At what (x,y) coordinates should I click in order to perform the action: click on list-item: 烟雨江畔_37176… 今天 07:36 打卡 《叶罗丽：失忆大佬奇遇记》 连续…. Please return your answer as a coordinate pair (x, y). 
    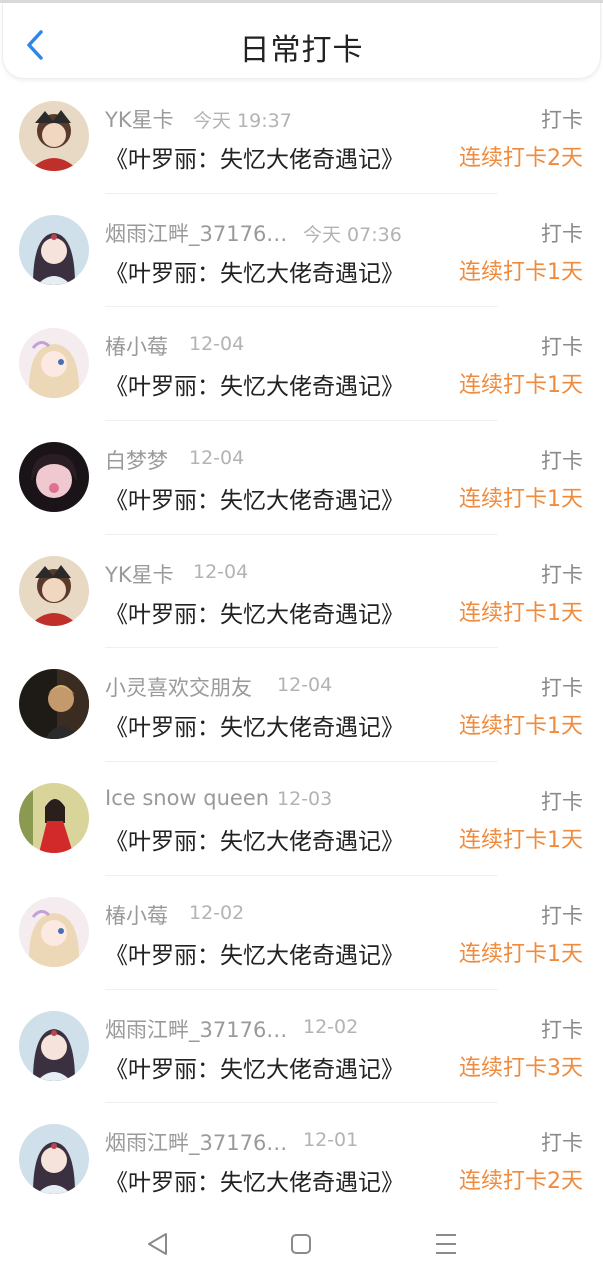
    Looking at the image, I should click on (301, 251).